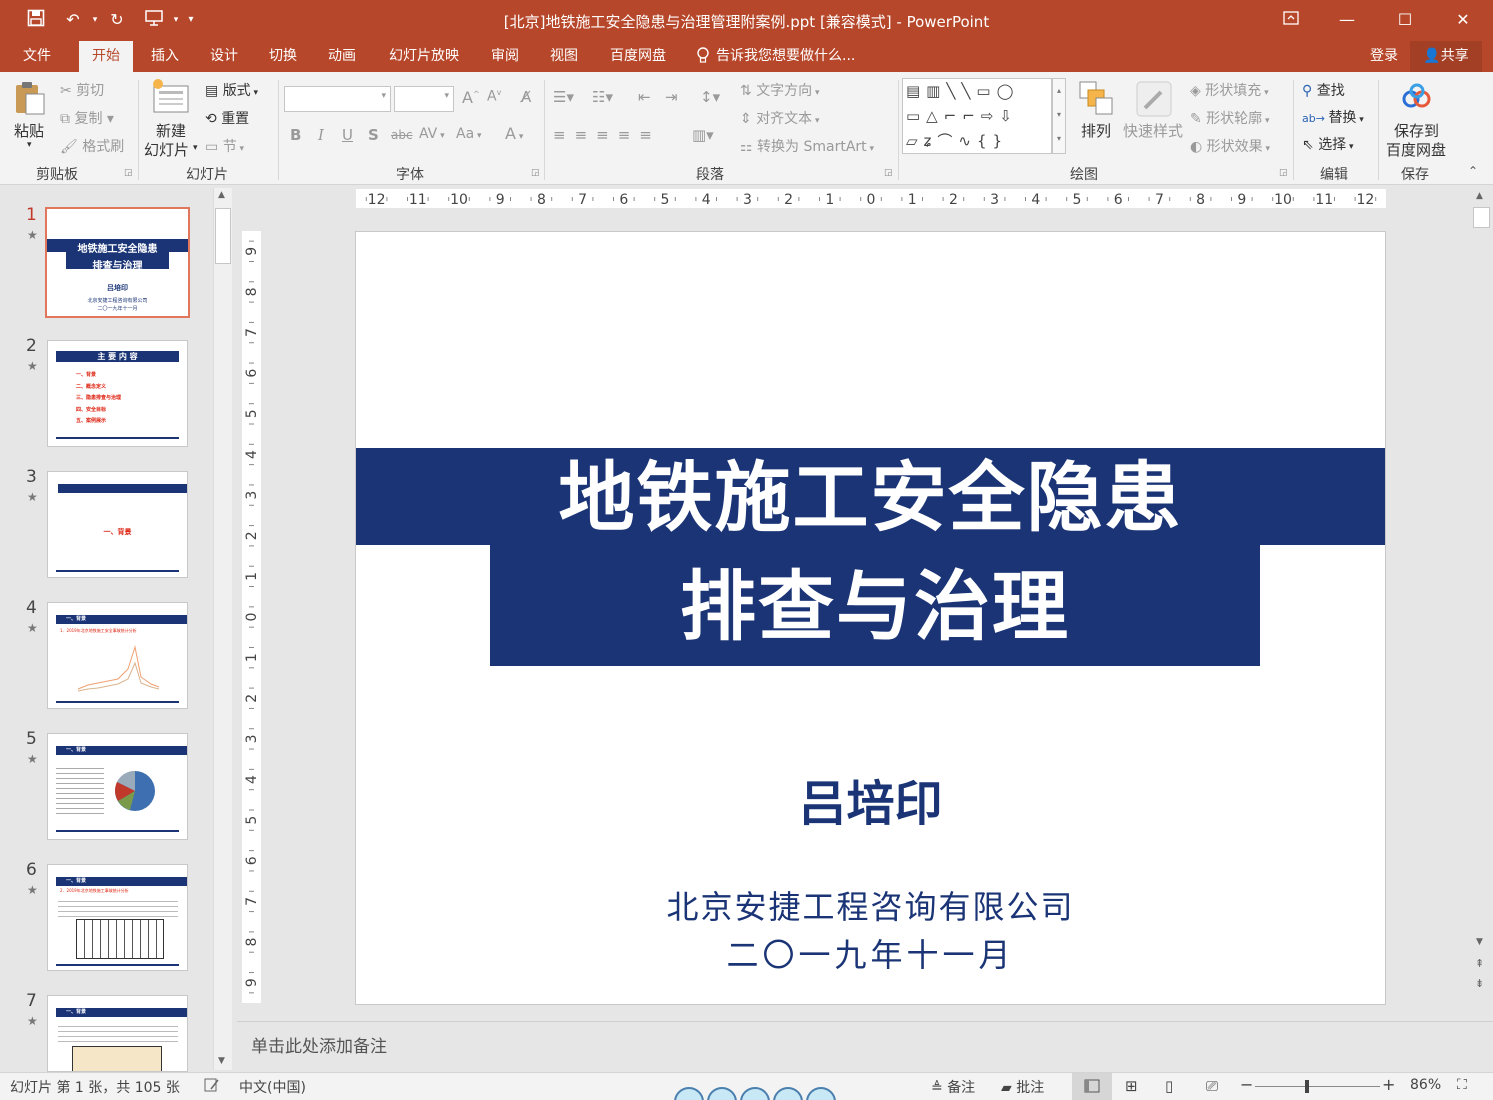  I want to click on font-color-button: A ▾, so click(514, 133).